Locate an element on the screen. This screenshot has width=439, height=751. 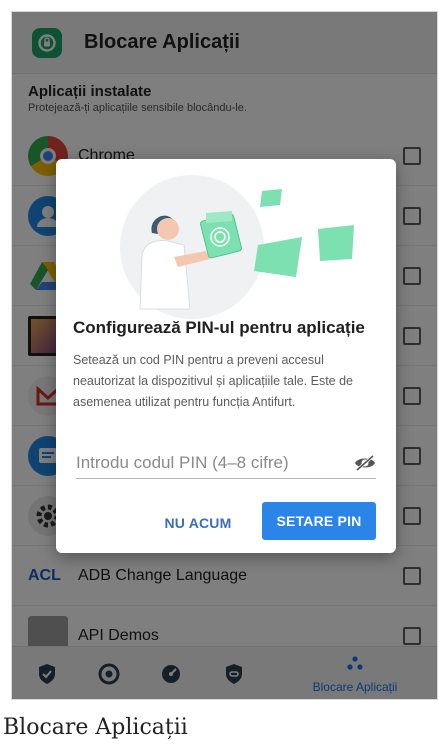
not-now-button: NU ACUM is located at coordinates (198, 523).